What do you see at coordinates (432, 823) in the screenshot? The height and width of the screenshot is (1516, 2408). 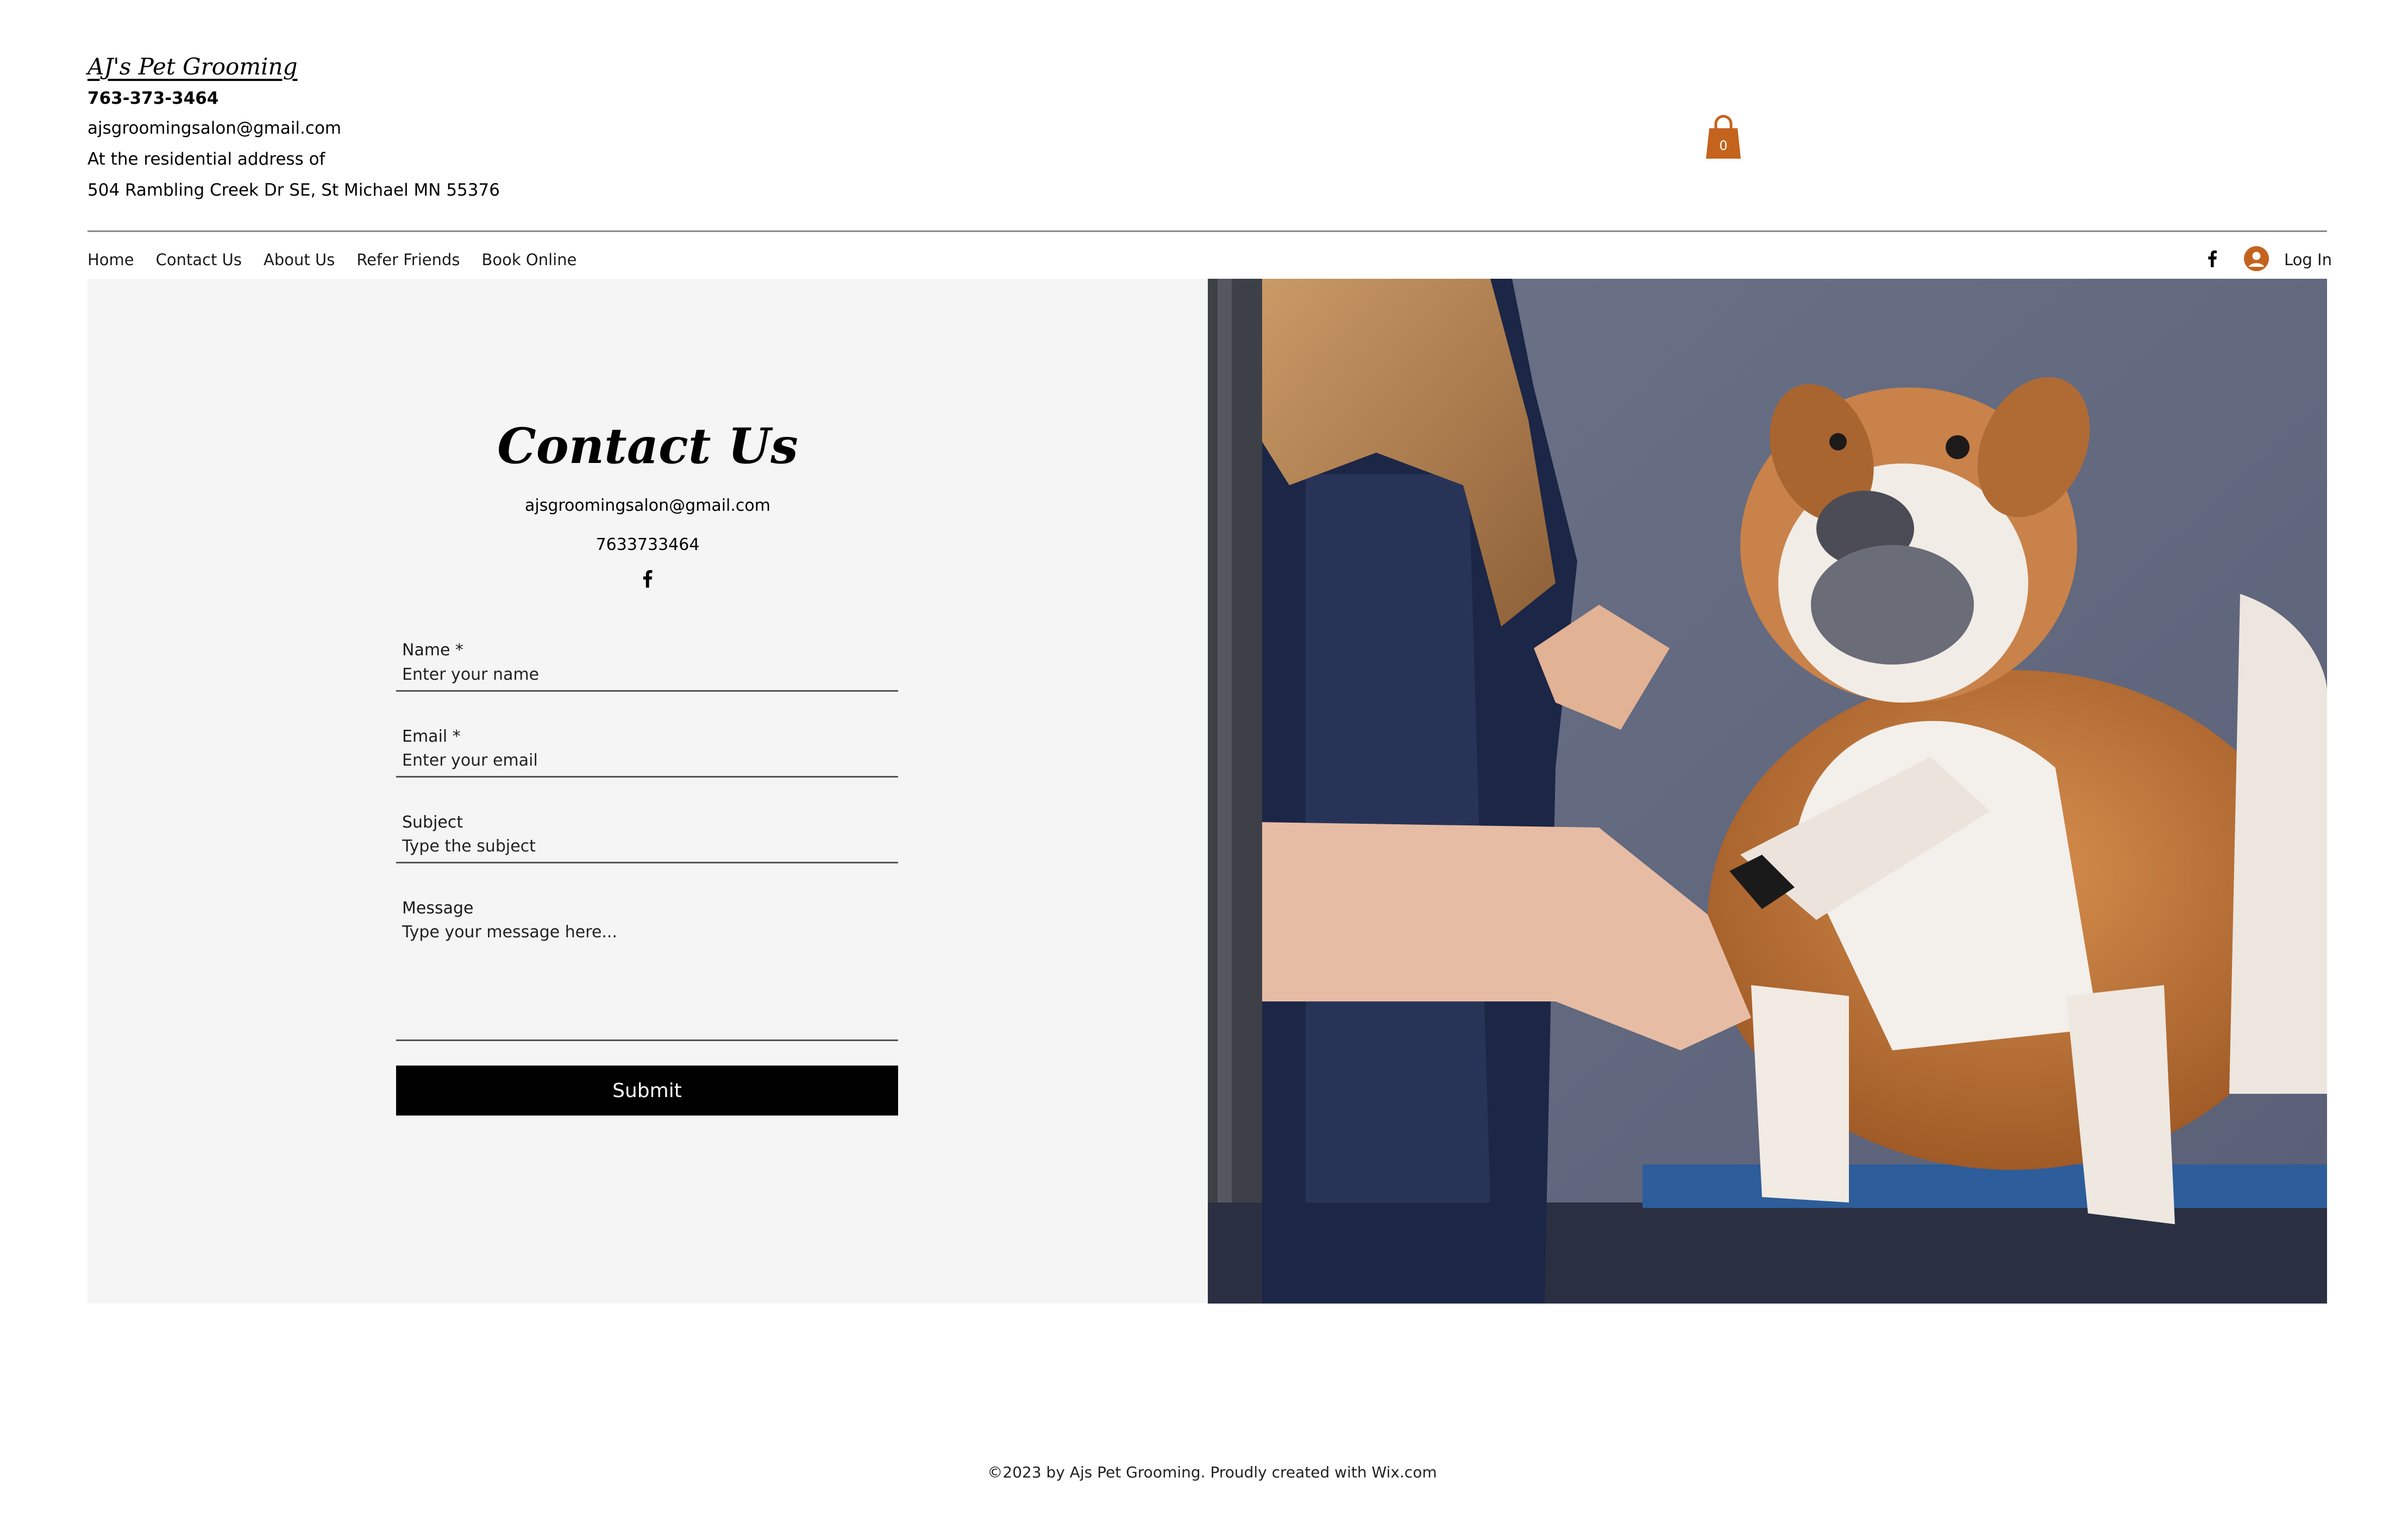 I see `subject-label: Subject` at bounding box center [432, 823].